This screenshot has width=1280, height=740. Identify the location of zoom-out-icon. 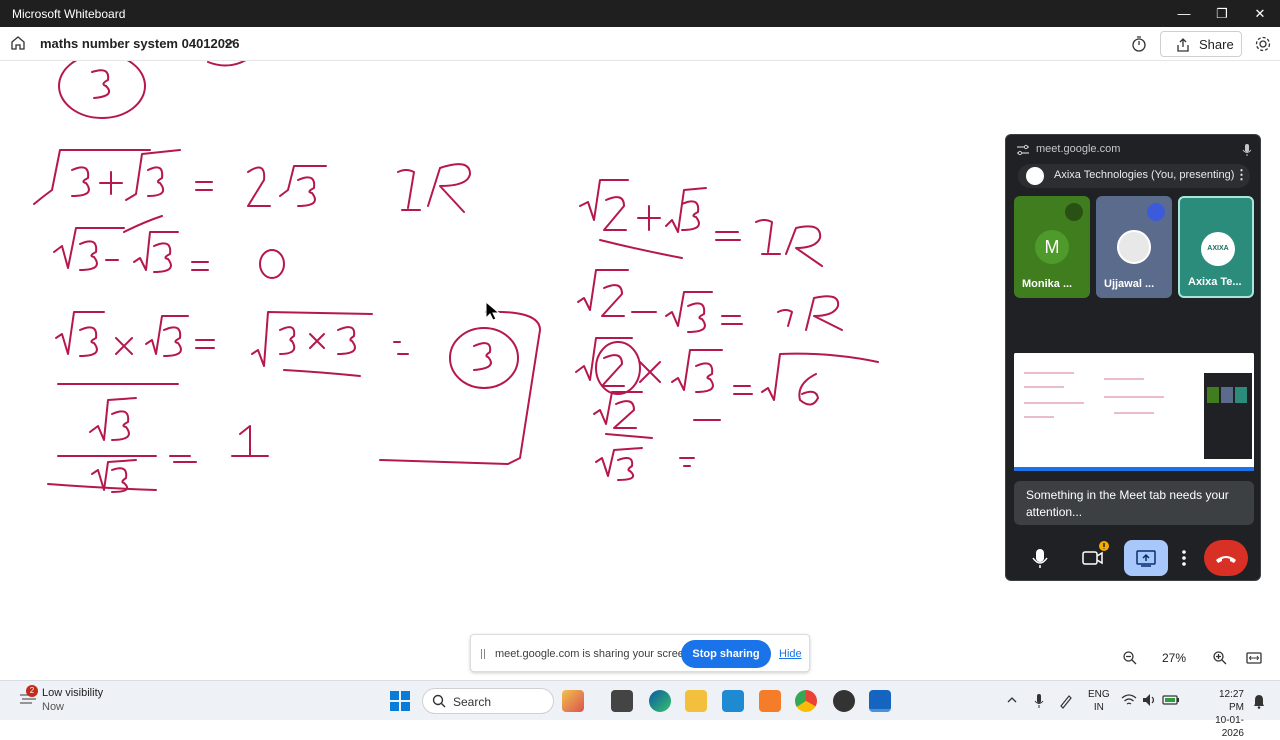
(1130, 658).